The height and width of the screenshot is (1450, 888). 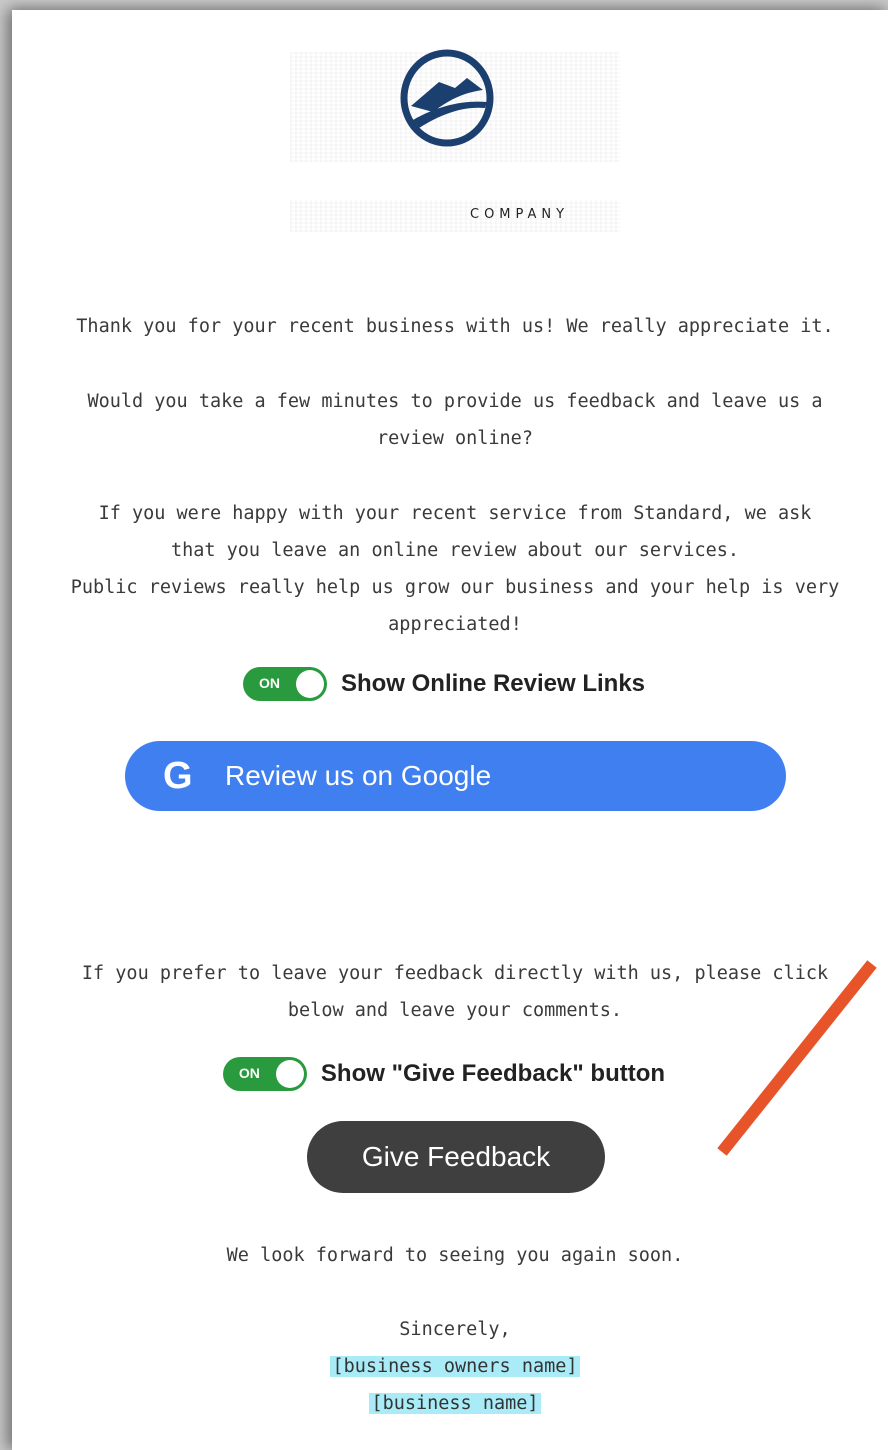 What do you see at coordinates (455, 216) in the screenshot?
I see `logo-wordmark-background` at bounding box center [455, 216].